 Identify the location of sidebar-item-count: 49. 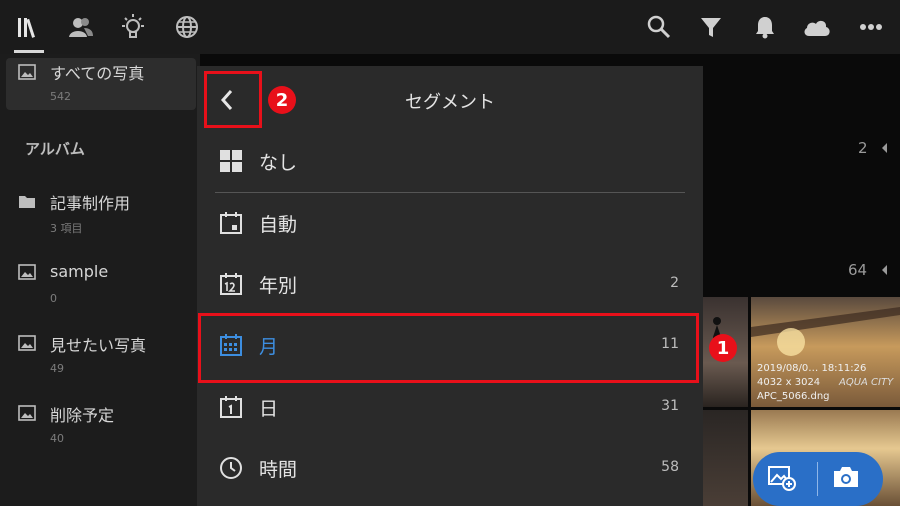
(57, 368).